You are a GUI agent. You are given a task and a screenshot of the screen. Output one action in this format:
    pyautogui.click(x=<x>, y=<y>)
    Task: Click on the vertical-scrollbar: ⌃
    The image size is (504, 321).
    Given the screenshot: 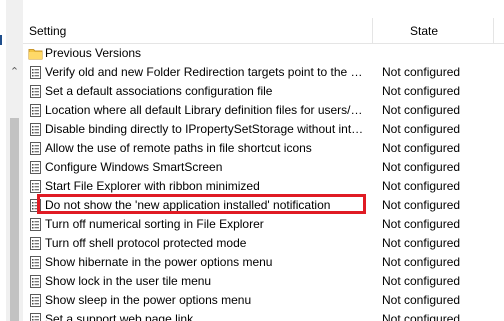 What is the action you would take?
    pyautogui.click(x=14, y=160)
    